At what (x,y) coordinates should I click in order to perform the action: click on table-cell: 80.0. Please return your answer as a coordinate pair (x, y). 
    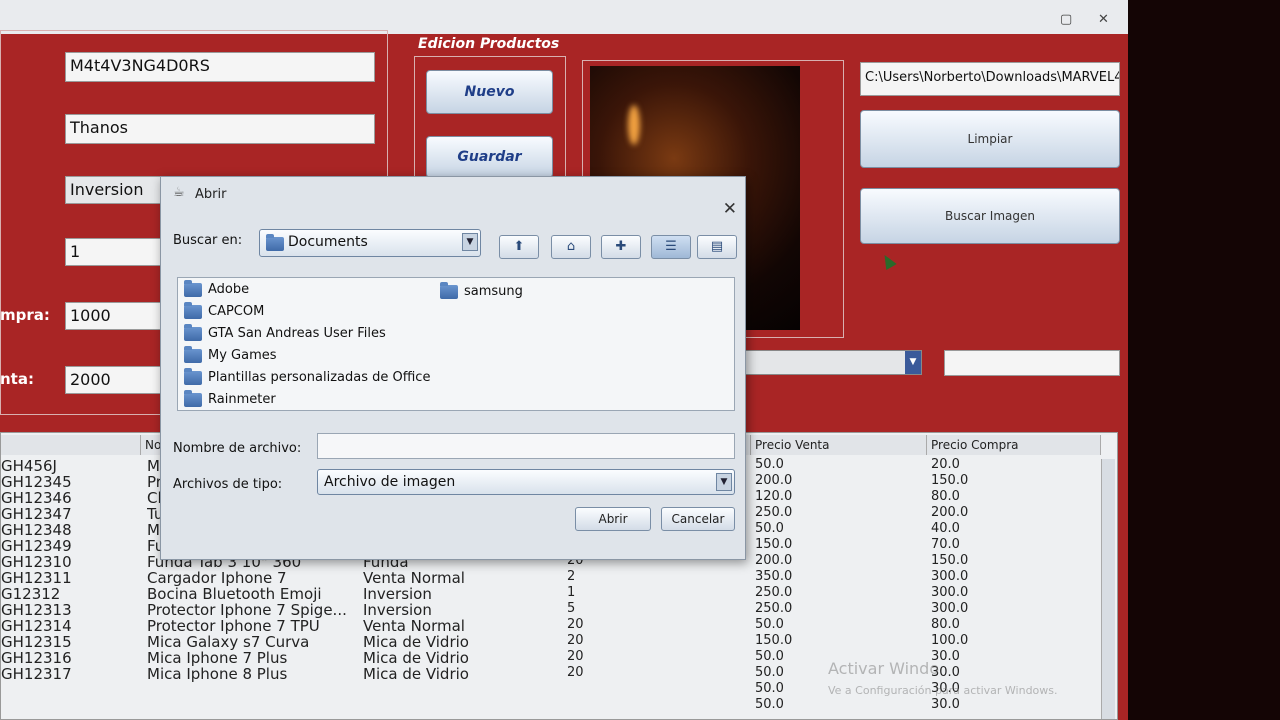
    Looking at the image, I should click on (945, 496).